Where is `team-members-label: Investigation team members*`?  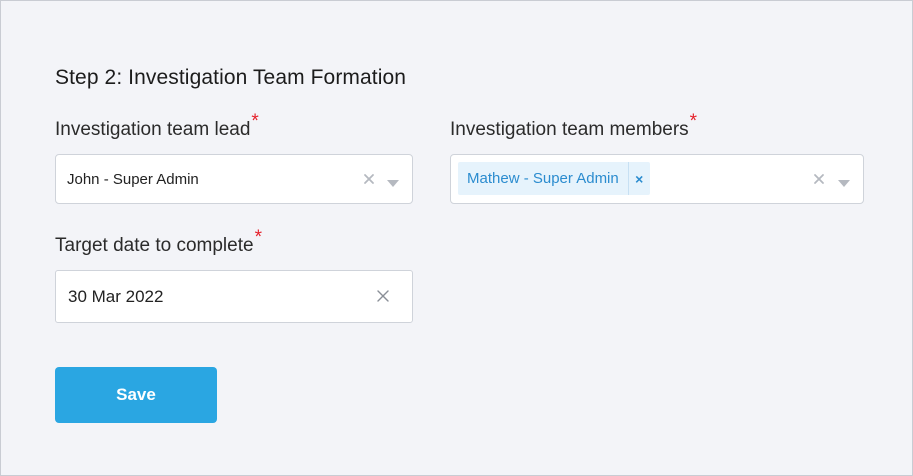 team-members-label: Investigation team members* is located at coordinates (573, 126).